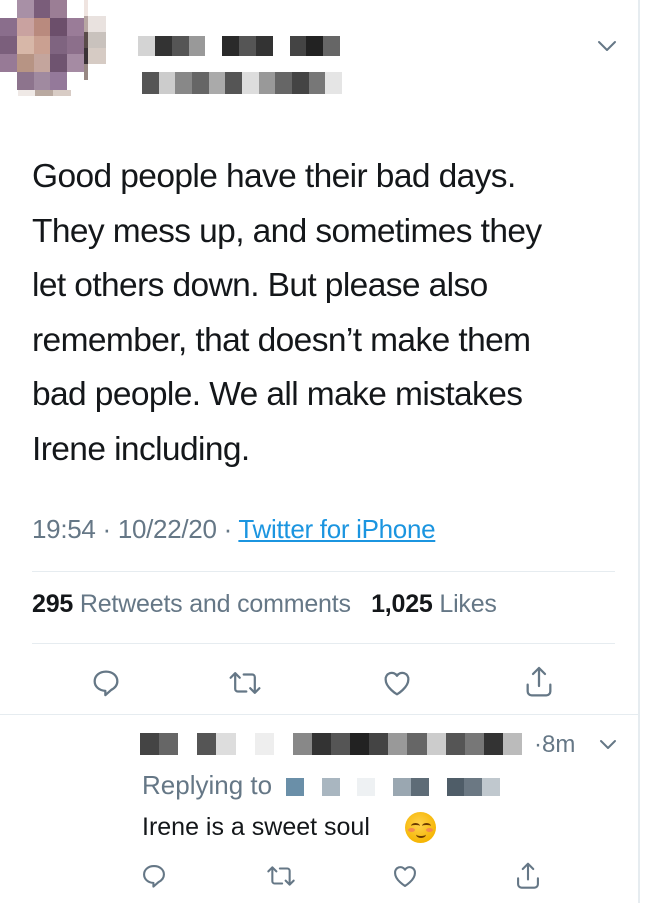 The height and width of the screenshot is (903, 645). I want to click on likes-label: Likes, so click(468, 604).